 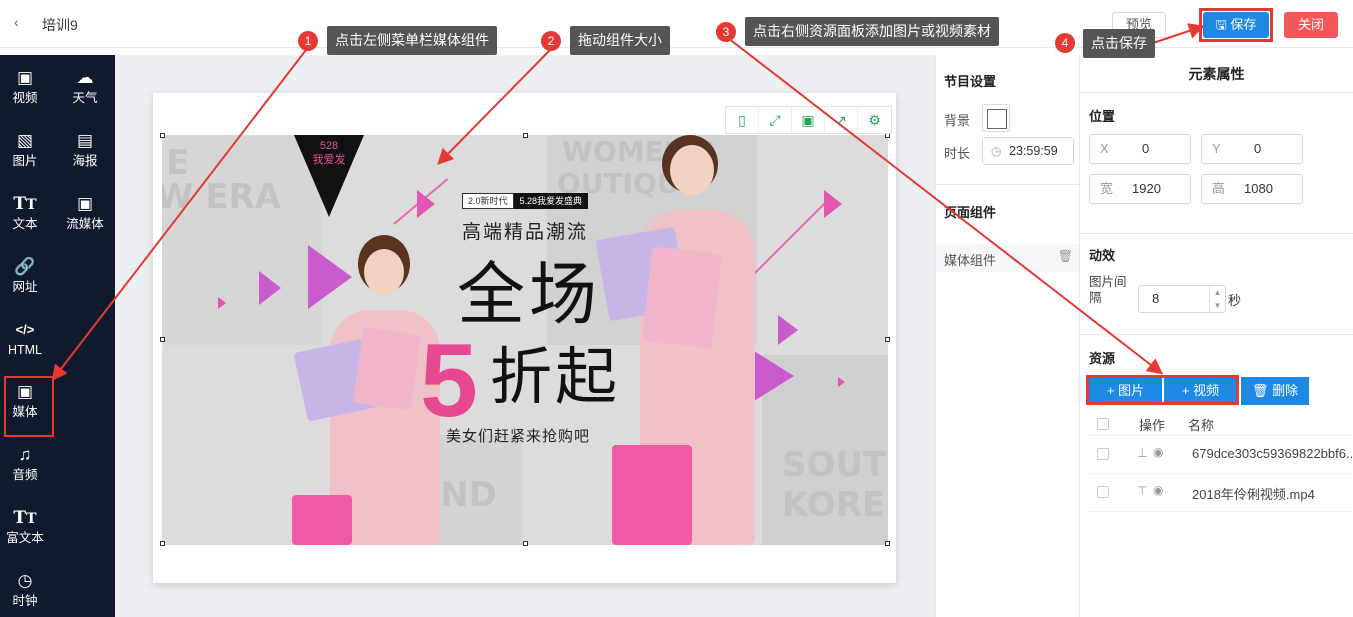 What do you see at coordinates (1146, 148) in the screenshot?
I see `x-value: 0` at bounding box center [1146, 148].